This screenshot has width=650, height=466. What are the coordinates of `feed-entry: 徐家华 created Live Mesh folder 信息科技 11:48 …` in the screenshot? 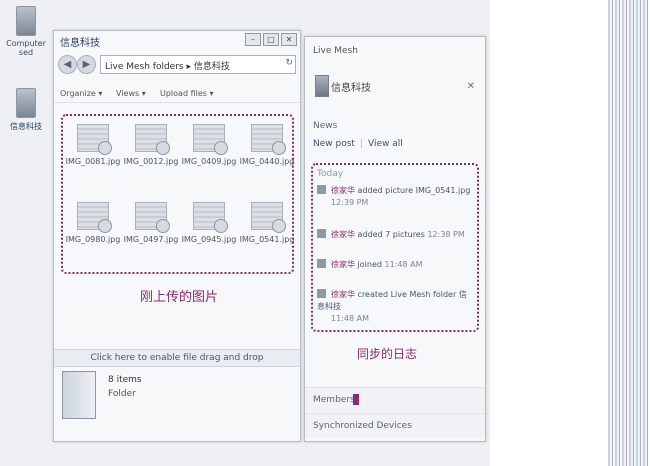 It's located at (395, 307).